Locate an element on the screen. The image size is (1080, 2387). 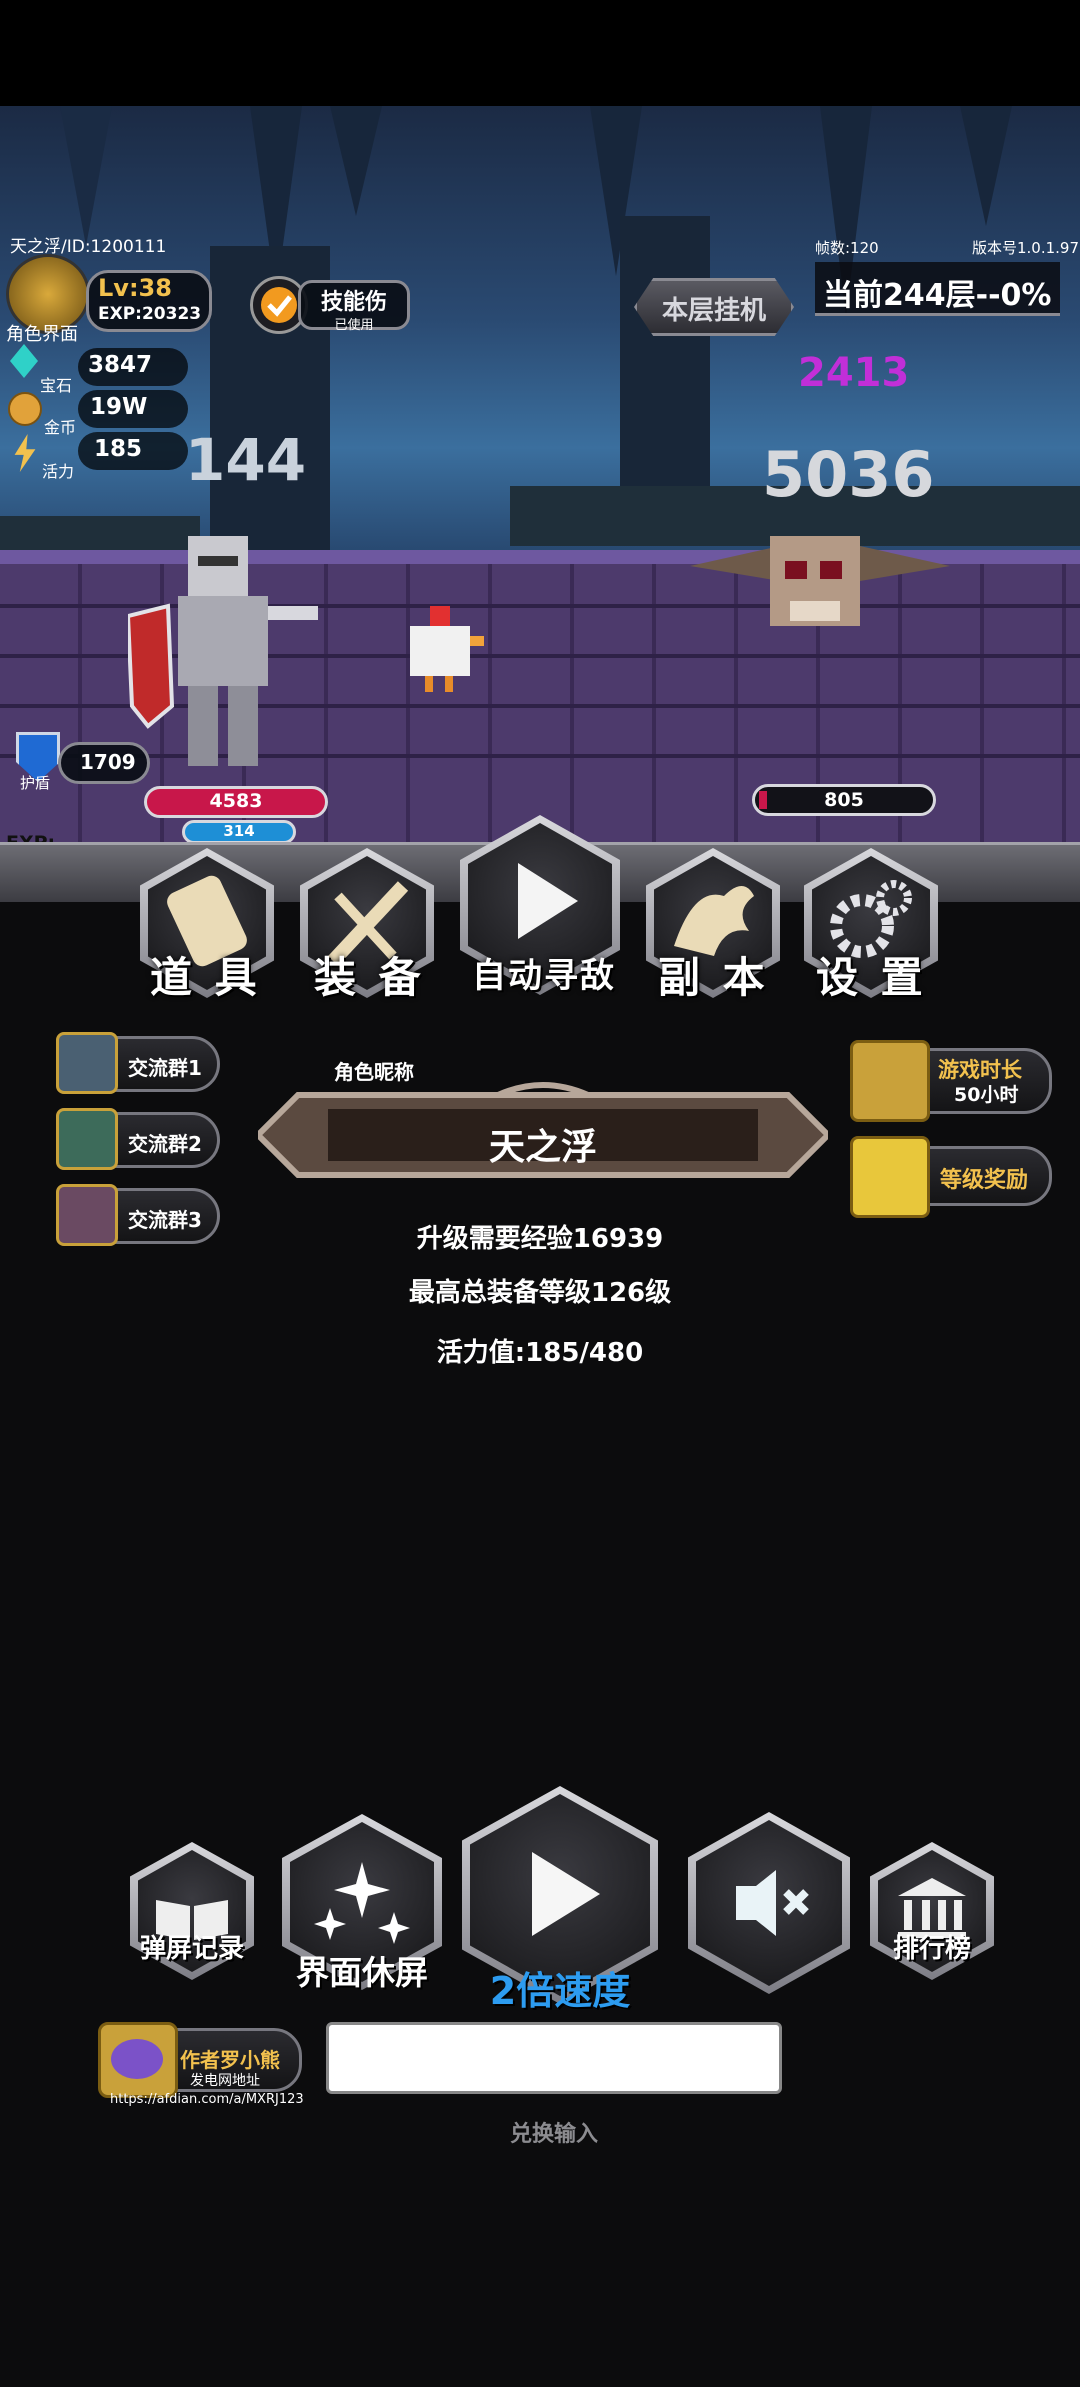
author-avatar-icon is located at coordinates (138, 2060).